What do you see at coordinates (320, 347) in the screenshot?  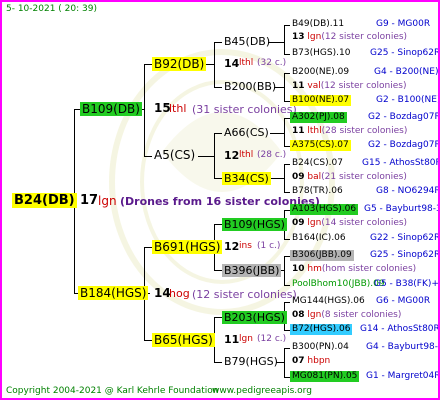 I see `gen4-queen: B300(PN).04` at bounding box center [320, 347].